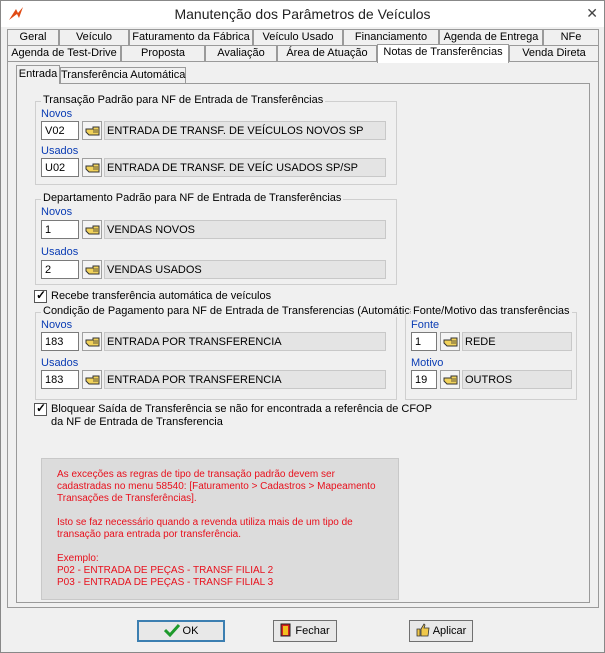  What do you see at coordinates (165, 570) in the screenshot?
I see `notice-example-1: P02 - ENTRADA DE PEÇAS - TRANSF FILIAL 2` at bounding box center [165, 570].